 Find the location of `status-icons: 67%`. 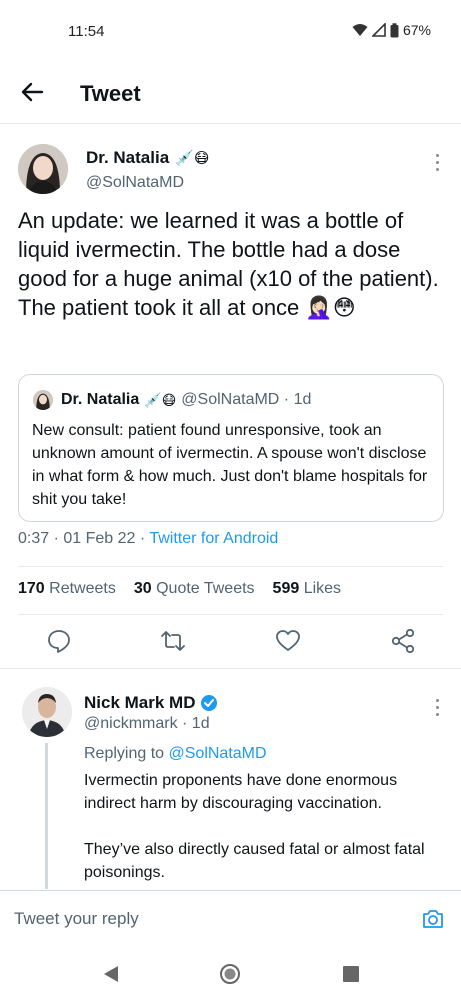

status-icons: 67% is located at coordinates (391, 30).